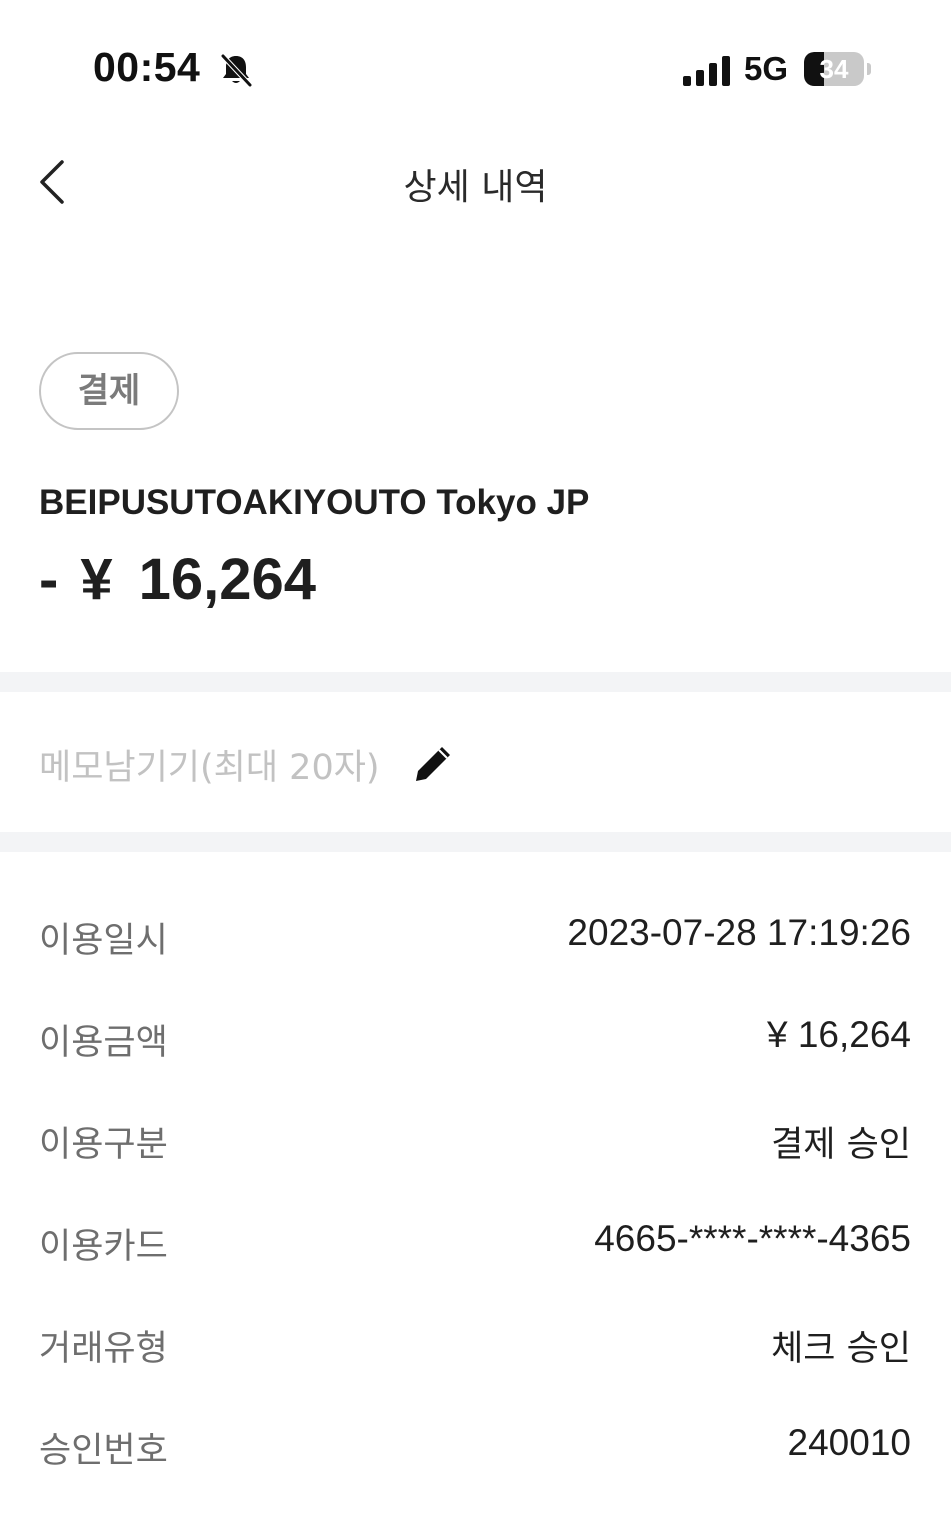  What do you see at coordinates (706, 71) in the screenshot?
I see `signal-icon` at bounding box center [706, 71].